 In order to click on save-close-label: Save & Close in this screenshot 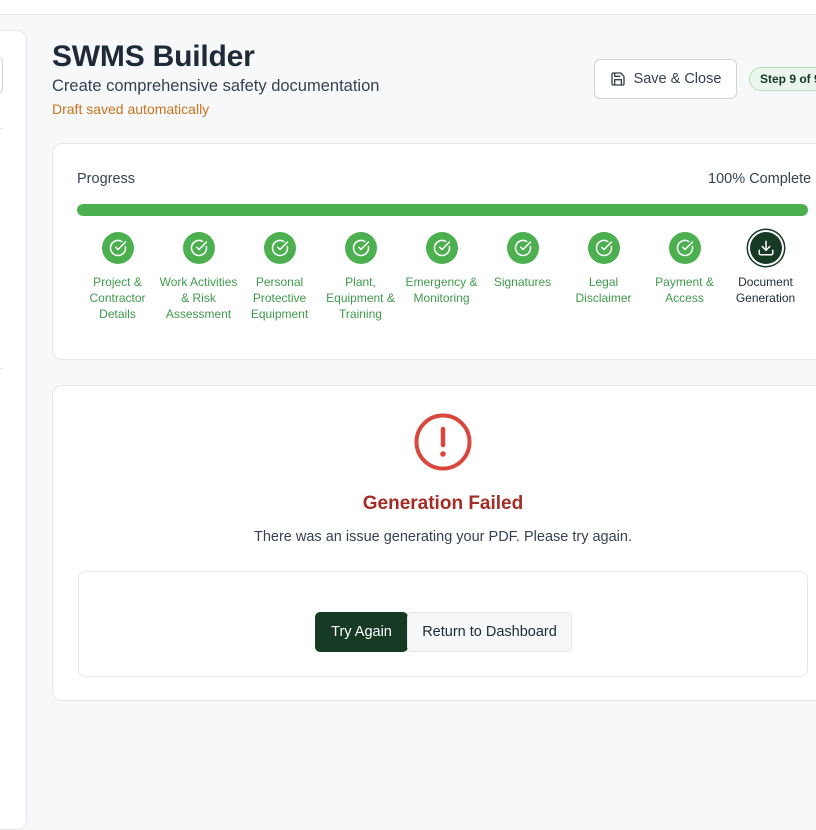, I will do `click(677, 79)`.